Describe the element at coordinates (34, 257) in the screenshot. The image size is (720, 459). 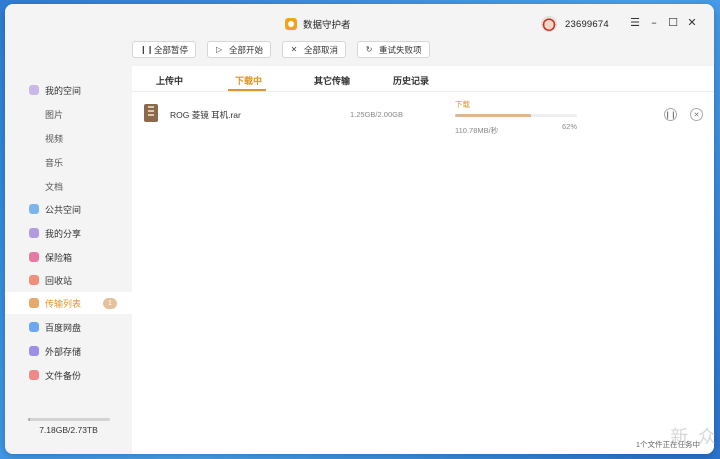
I see `safe-icon` at that location.